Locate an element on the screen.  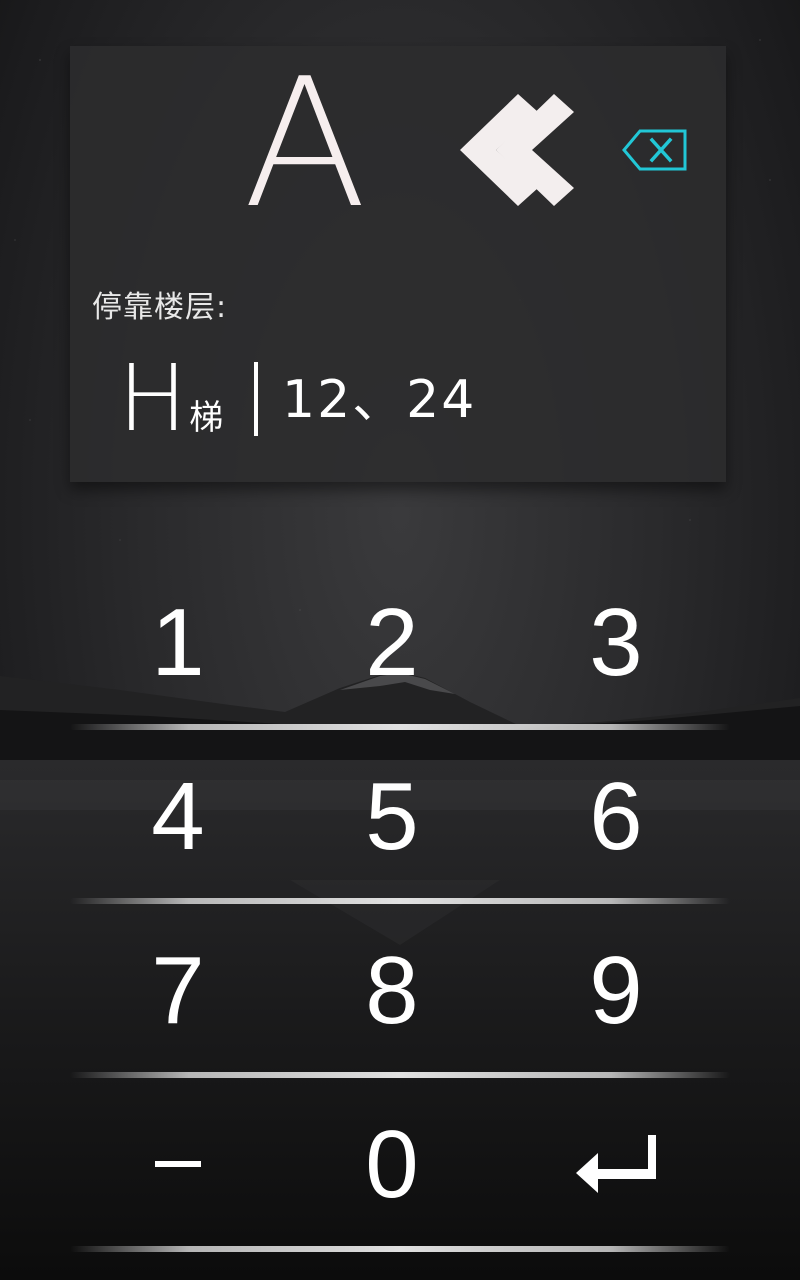
elevator-id-letter: H is located at coordinates (153, 398).